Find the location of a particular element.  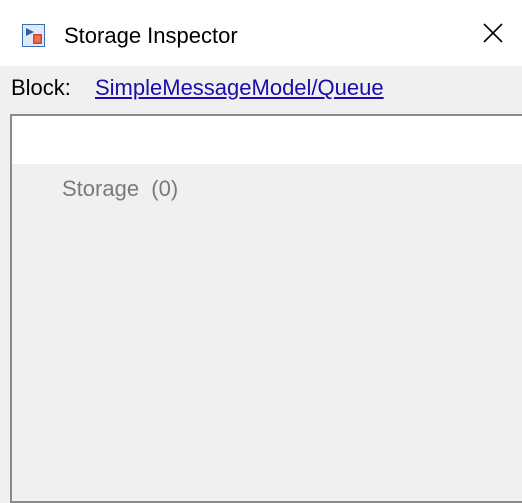

tree-header-row is located at coordinates (267, 140).